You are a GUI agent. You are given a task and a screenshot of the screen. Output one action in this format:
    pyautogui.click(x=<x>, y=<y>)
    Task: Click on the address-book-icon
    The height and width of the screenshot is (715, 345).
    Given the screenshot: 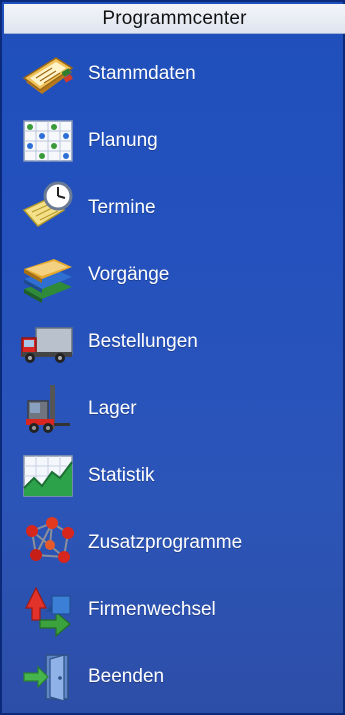 What is the action you would take?
    pyautogui.click(x=48, y=74)
    